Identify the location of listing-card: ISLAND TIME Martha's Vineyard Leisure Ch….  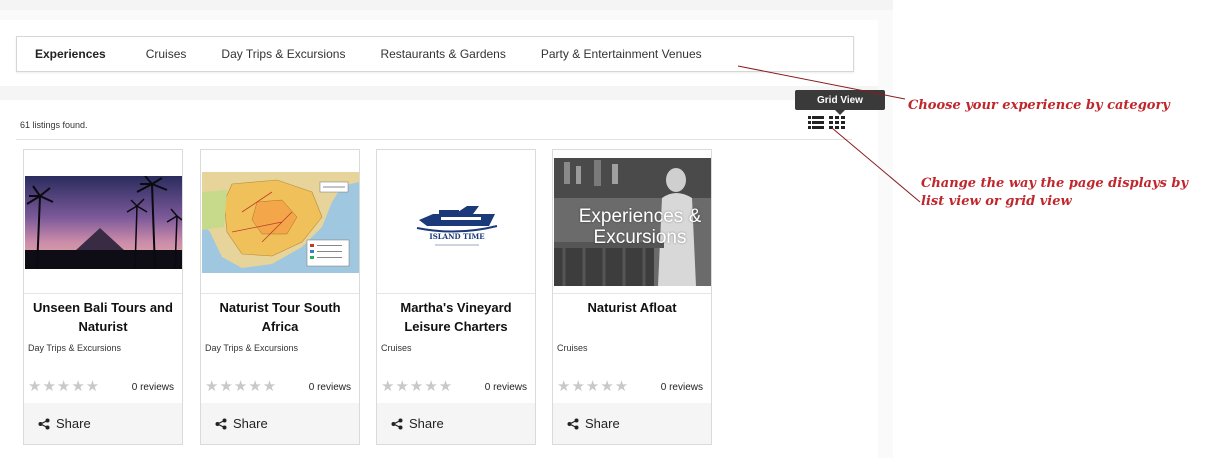
(456, 297).